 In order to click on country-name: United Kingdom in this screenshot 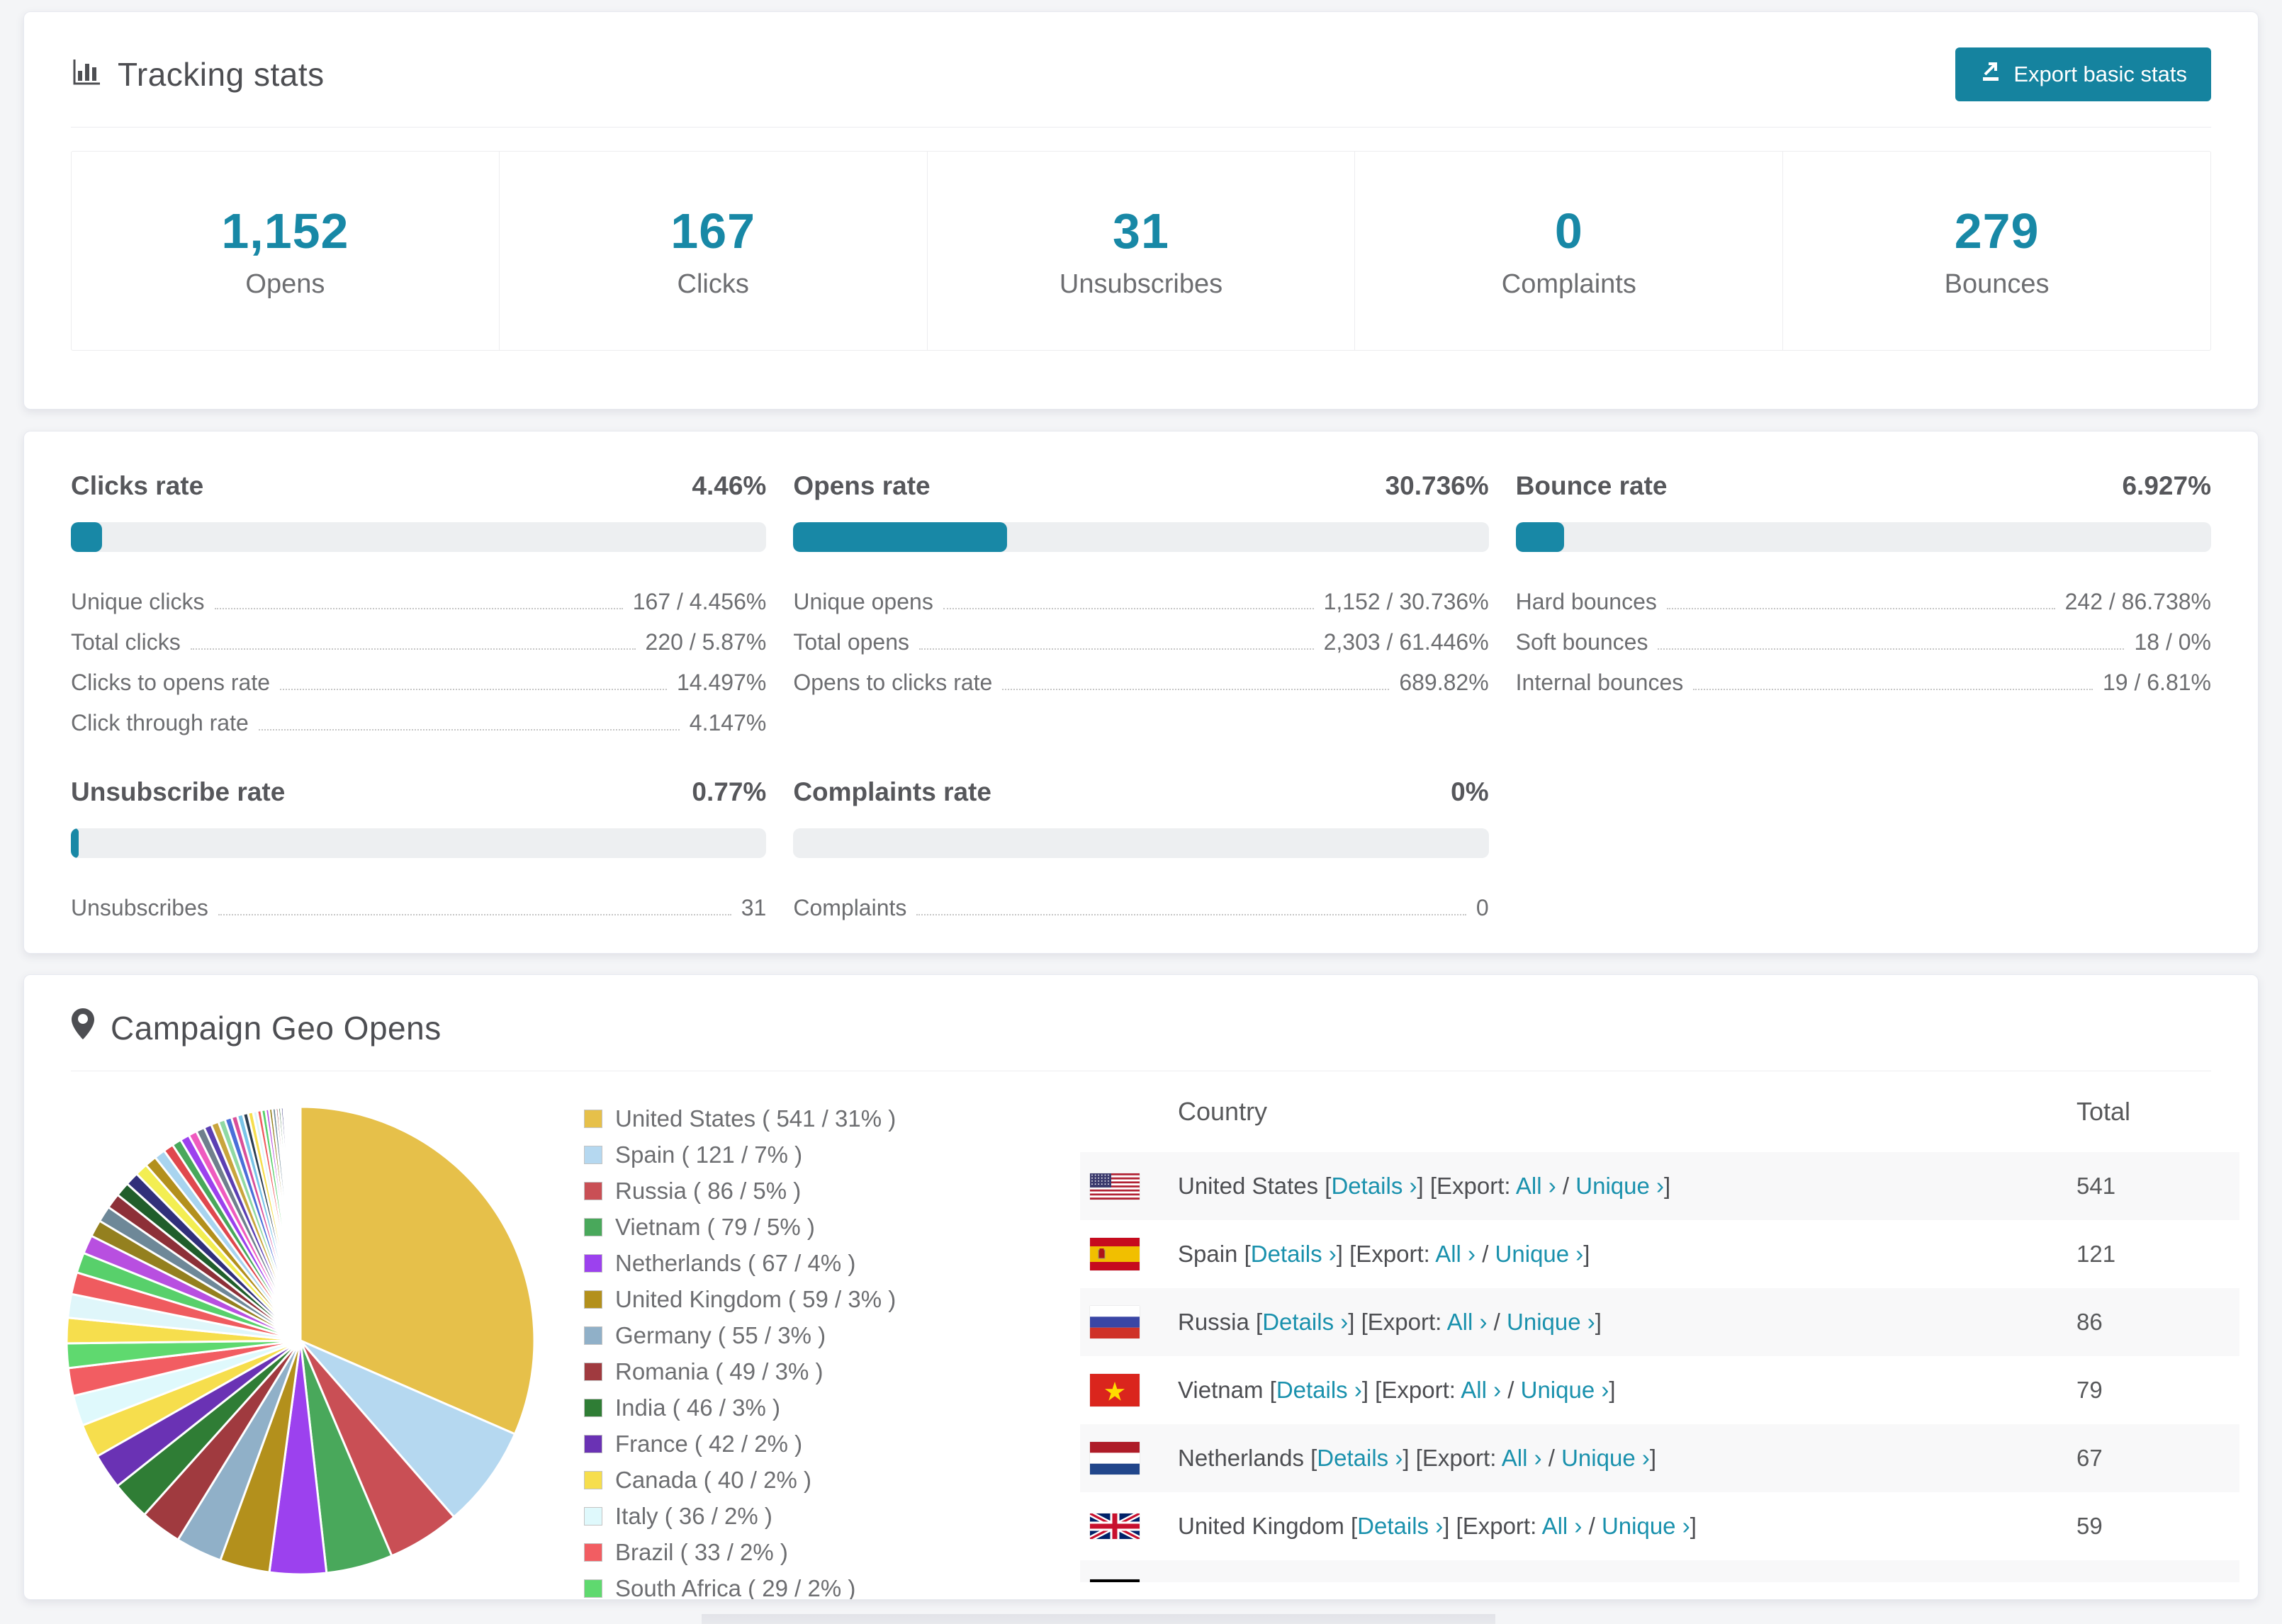, I will do `click(1261, 1526)`.